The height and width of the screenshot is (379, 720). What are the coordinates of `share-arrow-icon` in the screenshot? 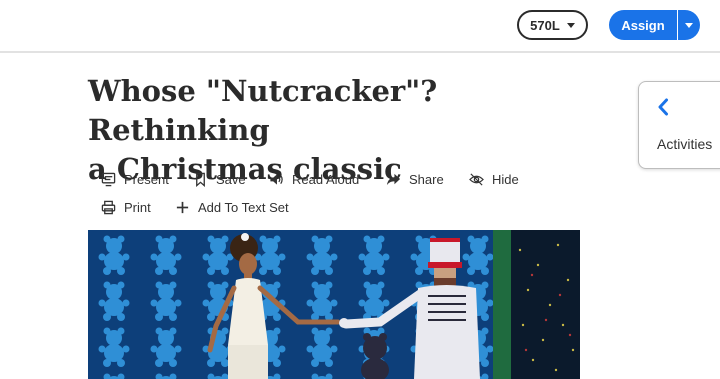 It's located at (393, 179).